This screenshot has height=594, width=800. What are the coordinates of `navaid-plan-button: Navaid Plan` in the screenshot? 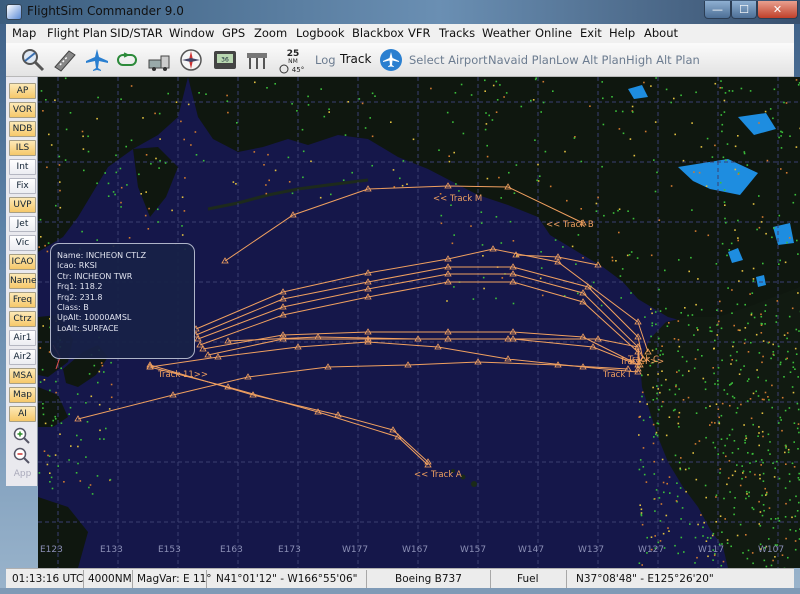 It's located at (522, 60).